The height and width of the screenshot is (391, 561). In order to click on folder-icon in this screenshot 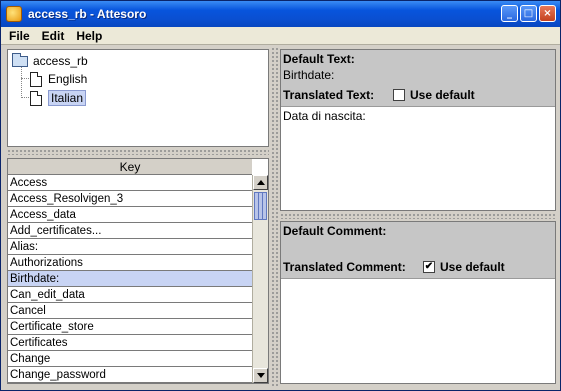, I will do `click(20, 59)`.